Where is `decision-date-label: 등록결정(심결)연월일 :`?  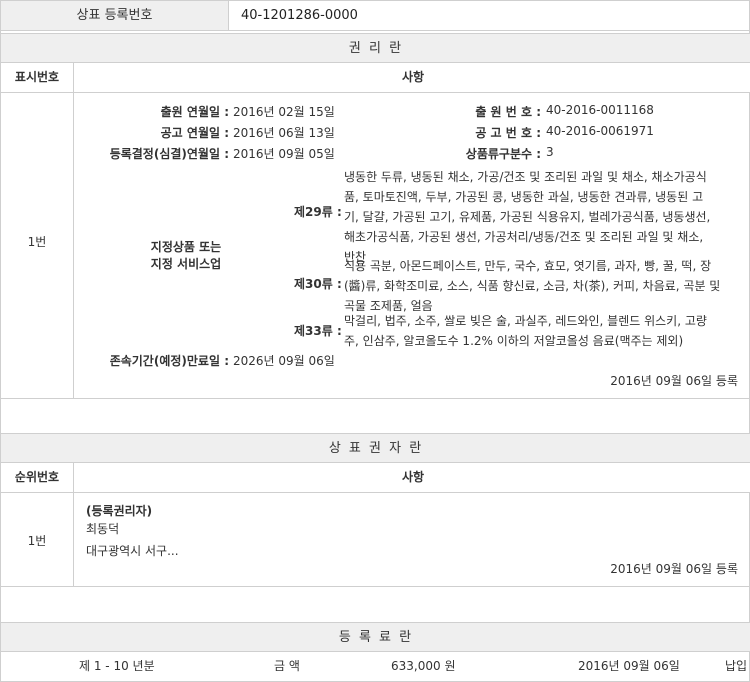
decision-date-label: 등록결정(심결)연월일 : is located at coordinates (169, 154).